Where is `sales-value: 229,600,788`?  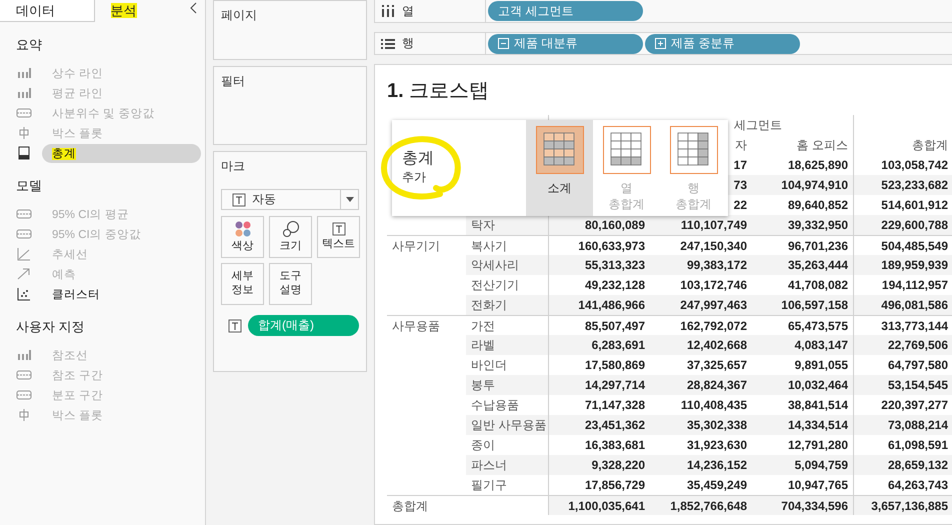 sales-value: 229,600,788 is located at coordinates (914, 225).